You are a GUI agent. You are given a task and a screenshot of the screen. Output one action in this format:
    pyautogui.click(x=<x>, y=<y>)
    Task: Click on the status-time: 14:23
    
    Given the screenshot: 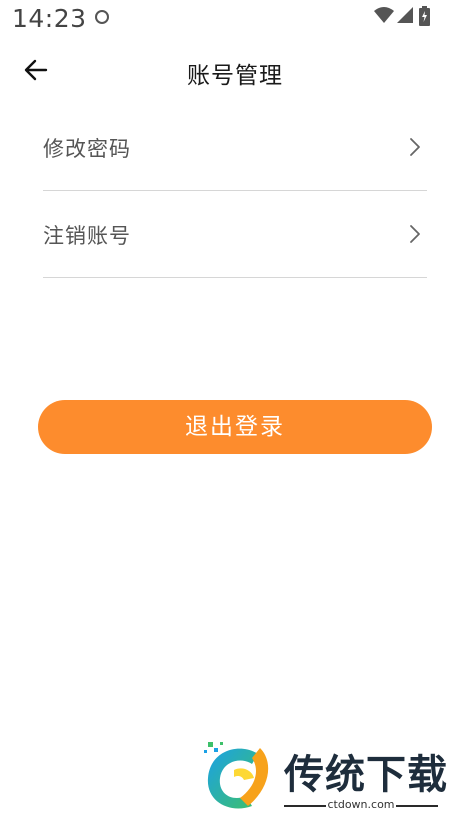 What is the action you would take?
    pyautogui.click(x=49, y=18)
    